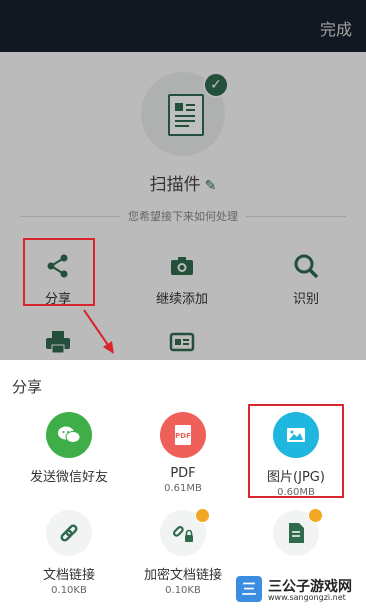 The width and height of the screenshot is (366, 613). What do you see at coordinates (249, 589) in the screenshot?
I see `watermark-logo: 三` at bounding box center [249, 589].